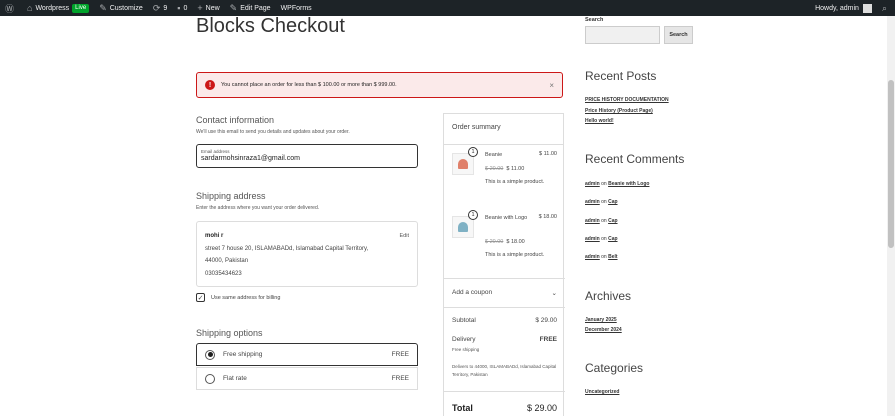 Image resolution: width=895 pixels, height=416 pixels. What do you see at coordinates (594, 20) in the screenshot?
I see `search-label: Search` at bounding box center [594, 20].